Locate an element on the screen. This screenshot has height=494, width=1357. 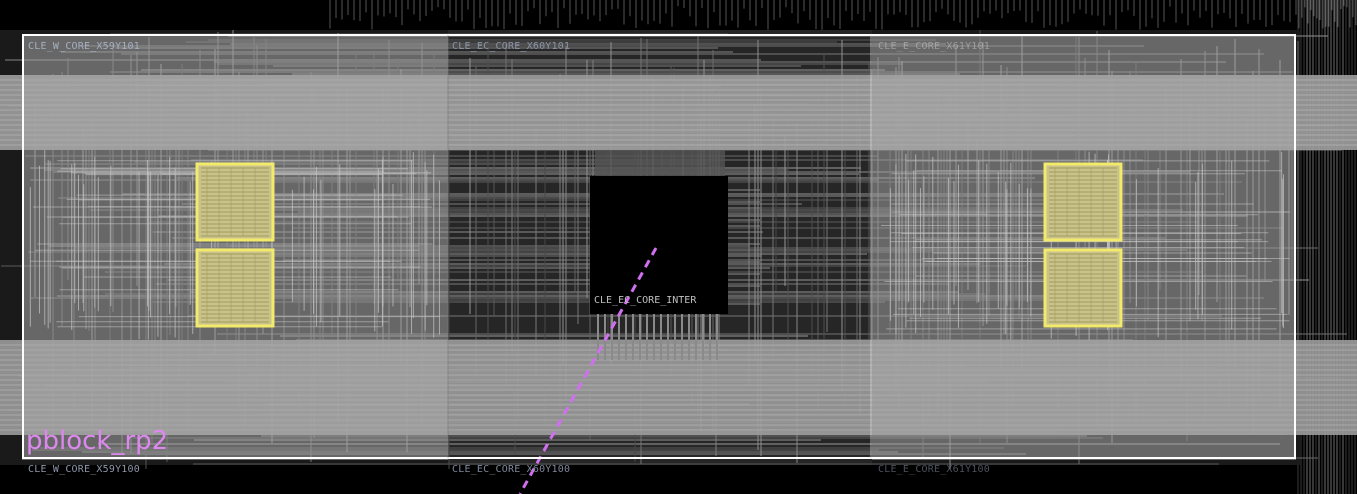
tile-label-cle-e-lower: CLE_E_CORE_X61Y100 is located at coordinates (934, 469).